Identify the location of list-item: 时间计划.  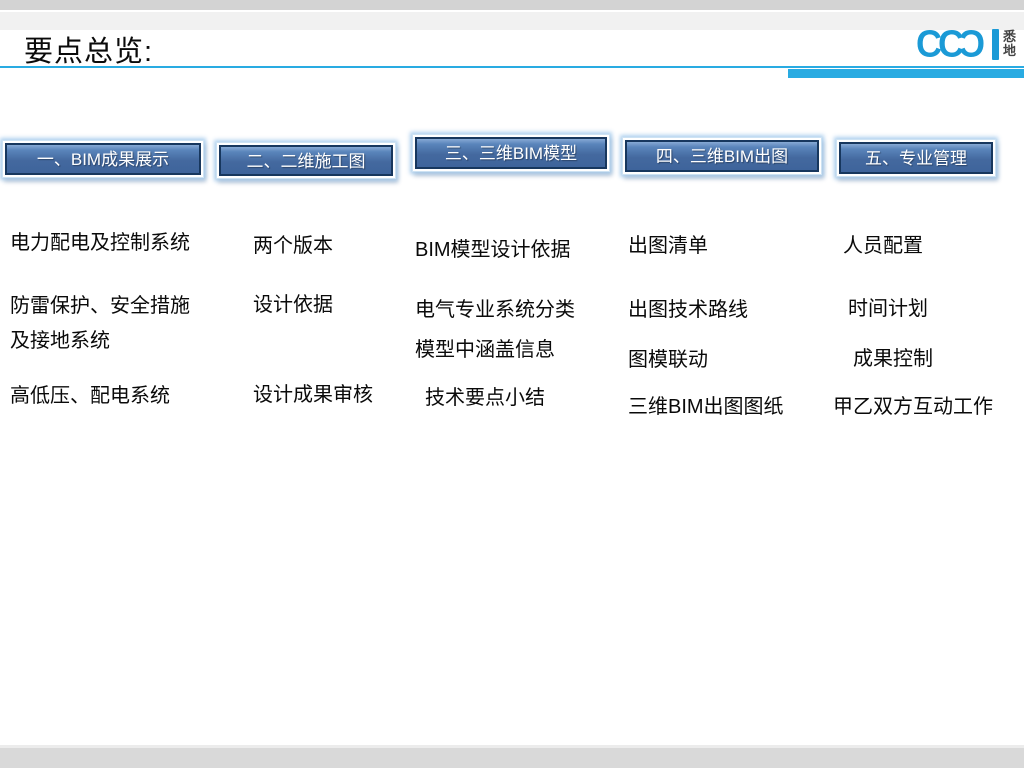
(888, 309).